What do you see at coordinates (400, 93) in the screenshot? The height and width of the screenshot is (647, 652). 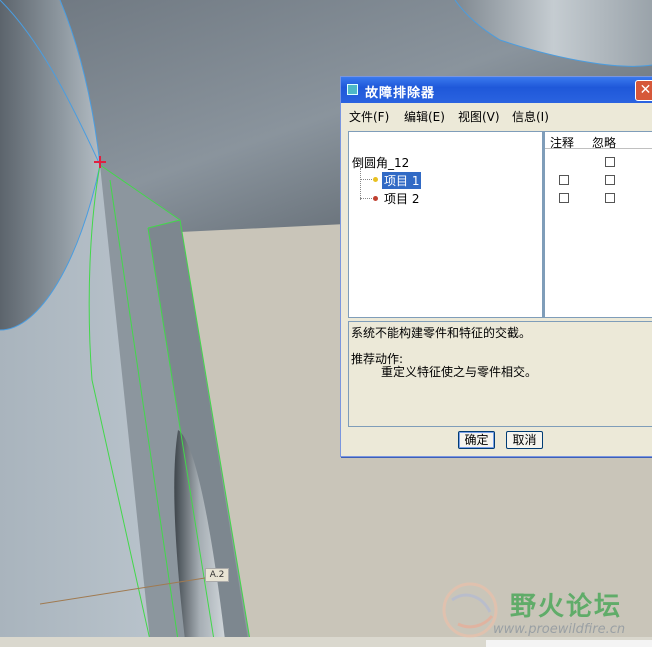 I see `dialog-title: 故障排除器` at bounding box center [400, 93].